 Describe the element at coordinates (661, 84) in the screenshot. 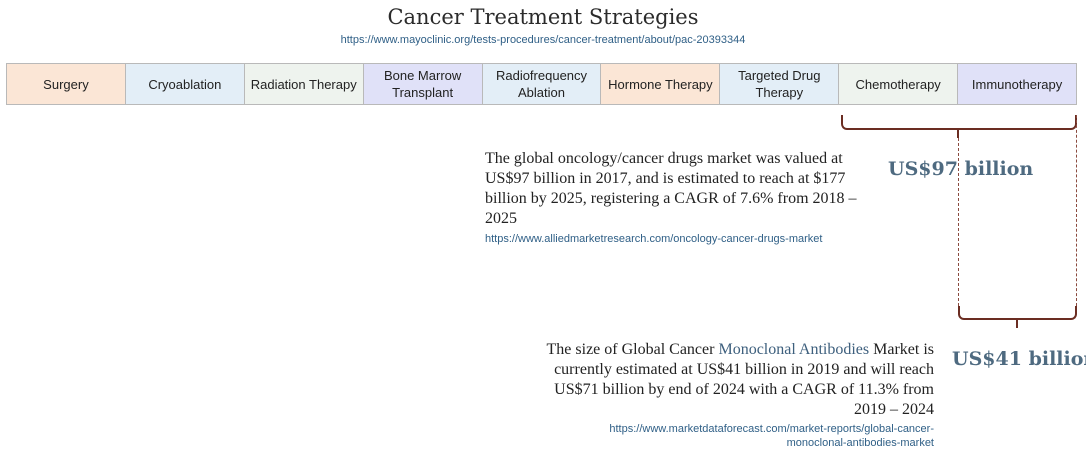

I see `strategy-hormone-therapy: Hormone Therapy` at that location.